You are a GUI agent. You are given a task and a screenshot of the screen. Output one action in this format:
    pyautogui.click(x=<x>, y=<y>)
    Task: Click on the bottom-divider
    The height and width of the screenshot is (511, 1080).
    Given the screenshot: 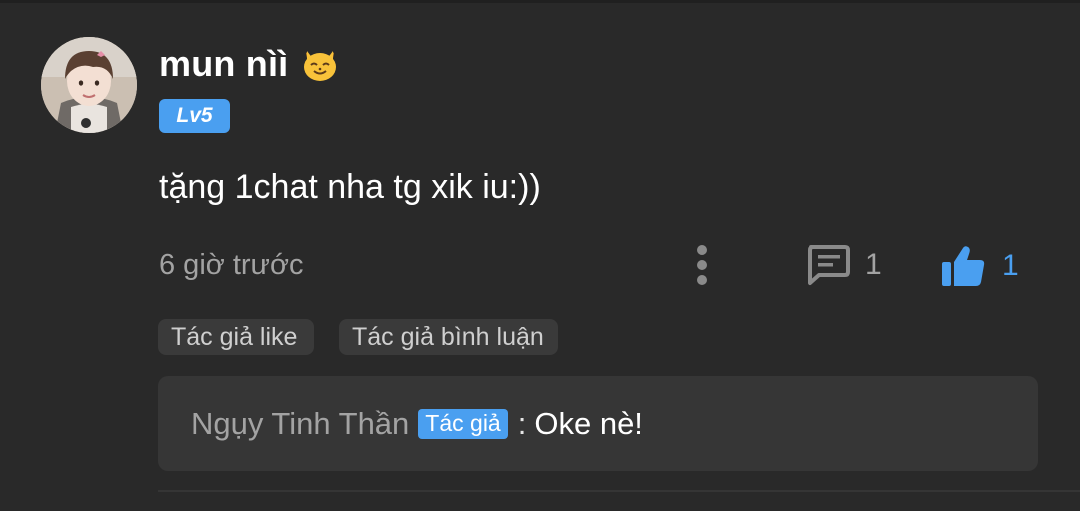 What is the action you would take?
    pyautogui.click(x=619, y=491)
    